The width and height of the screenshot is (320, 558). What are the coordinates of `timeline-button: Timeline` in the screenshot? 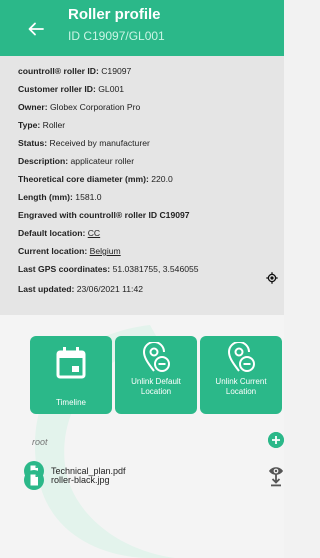 It's located at (71, 375).